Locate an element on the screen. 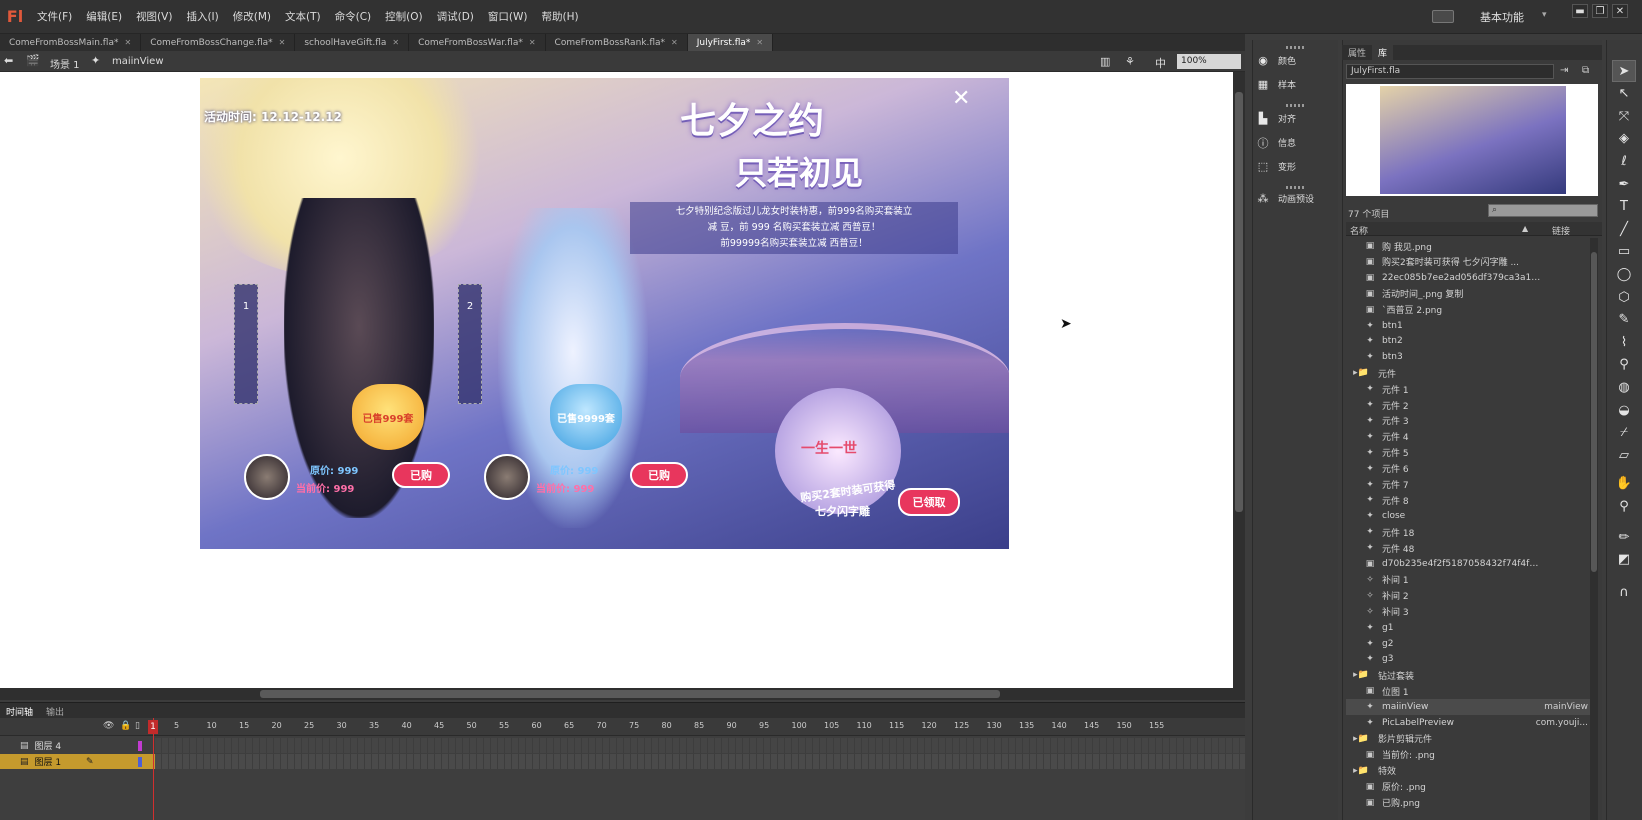  eye-icon: 👁 is located at coordinates (108, 726).